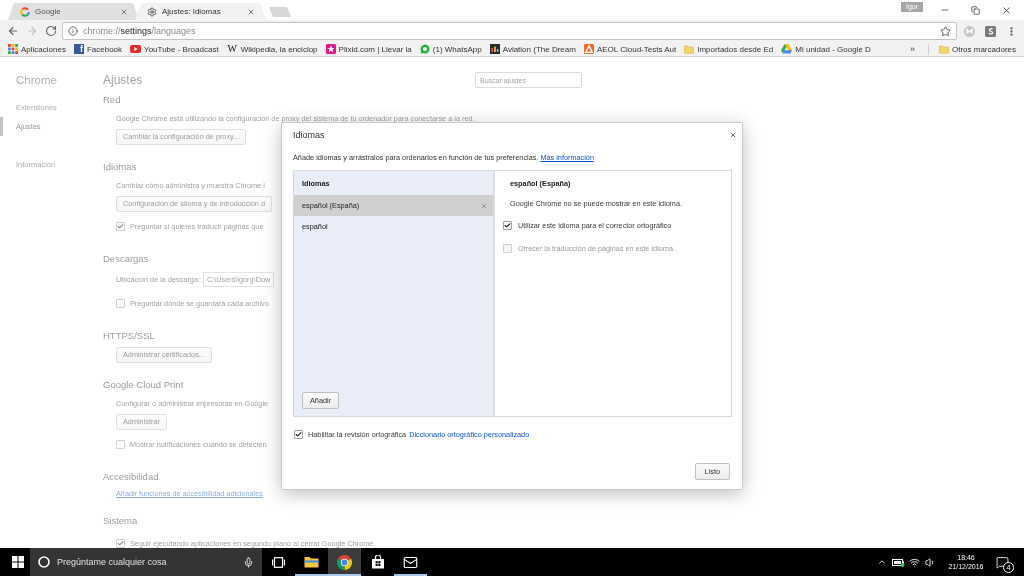  I want to click on gear-icon, so click(152, 11).